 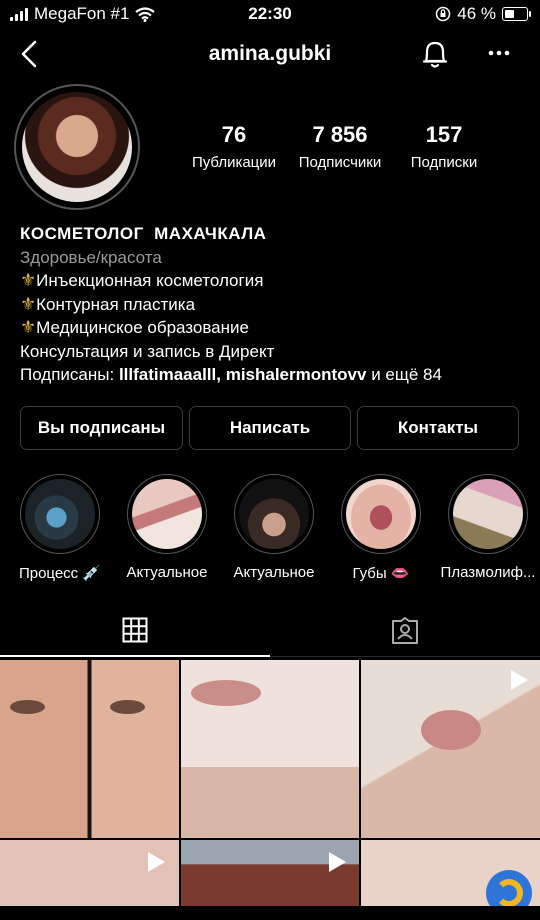 I want to click on followers-count: 7 856, so click(x=340, y=134).